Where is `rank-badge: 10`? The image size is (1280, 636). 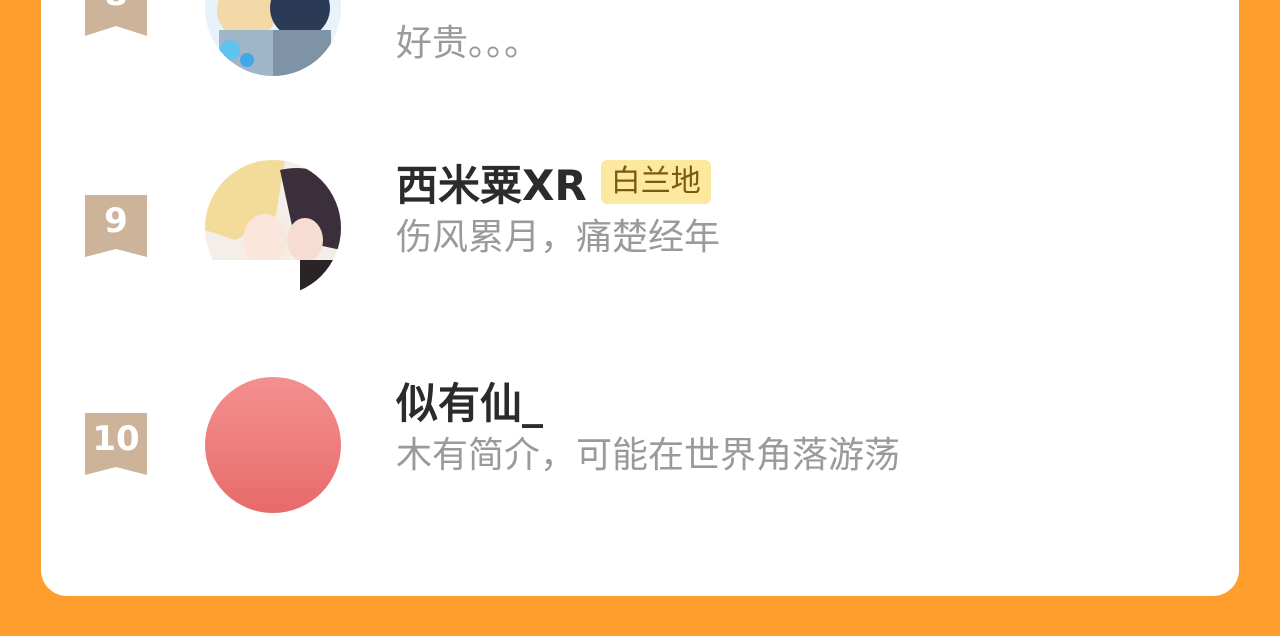
rank-badge: 10 is located at coordinates (116, 445).